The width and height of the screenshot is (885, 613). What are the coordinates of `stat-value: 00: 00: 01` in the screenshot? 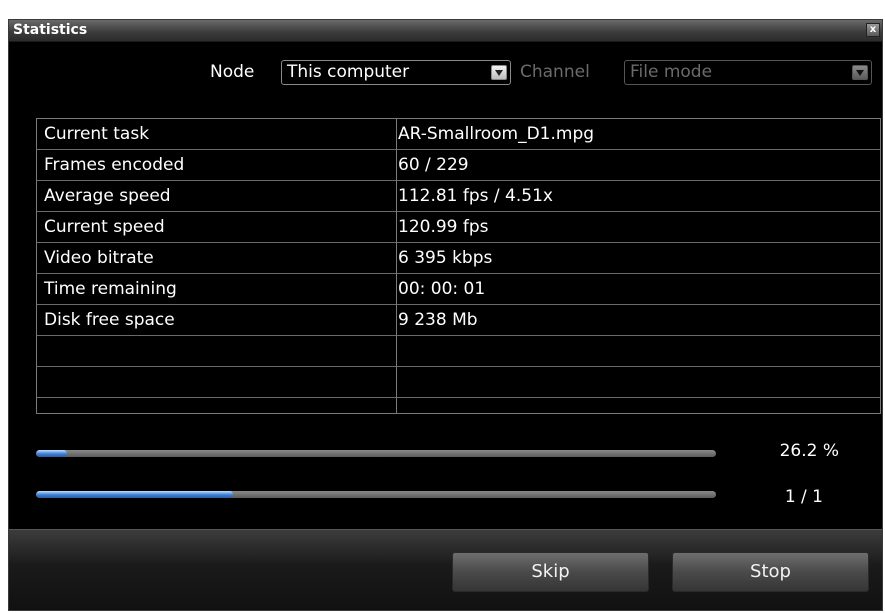 It's located at (442, 289).